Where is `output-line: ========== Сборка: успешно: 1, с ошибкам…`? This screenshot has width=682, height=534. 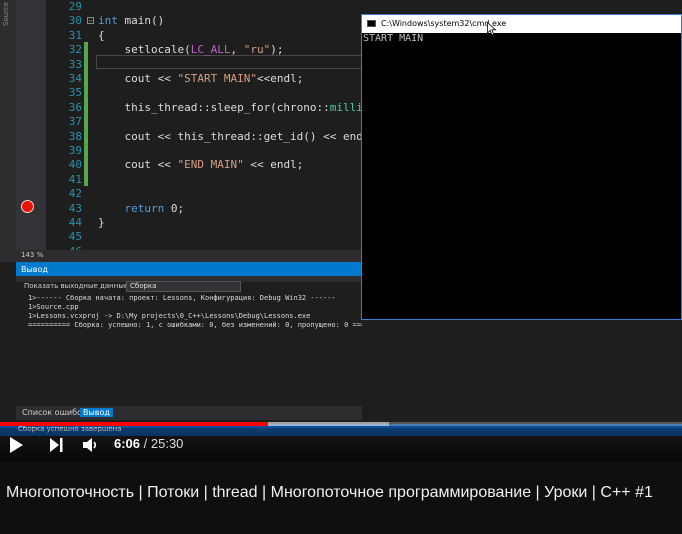 output-line: ========== Сборка: успешно: 1, с ошибкам… is located at coordinates (211, 325).